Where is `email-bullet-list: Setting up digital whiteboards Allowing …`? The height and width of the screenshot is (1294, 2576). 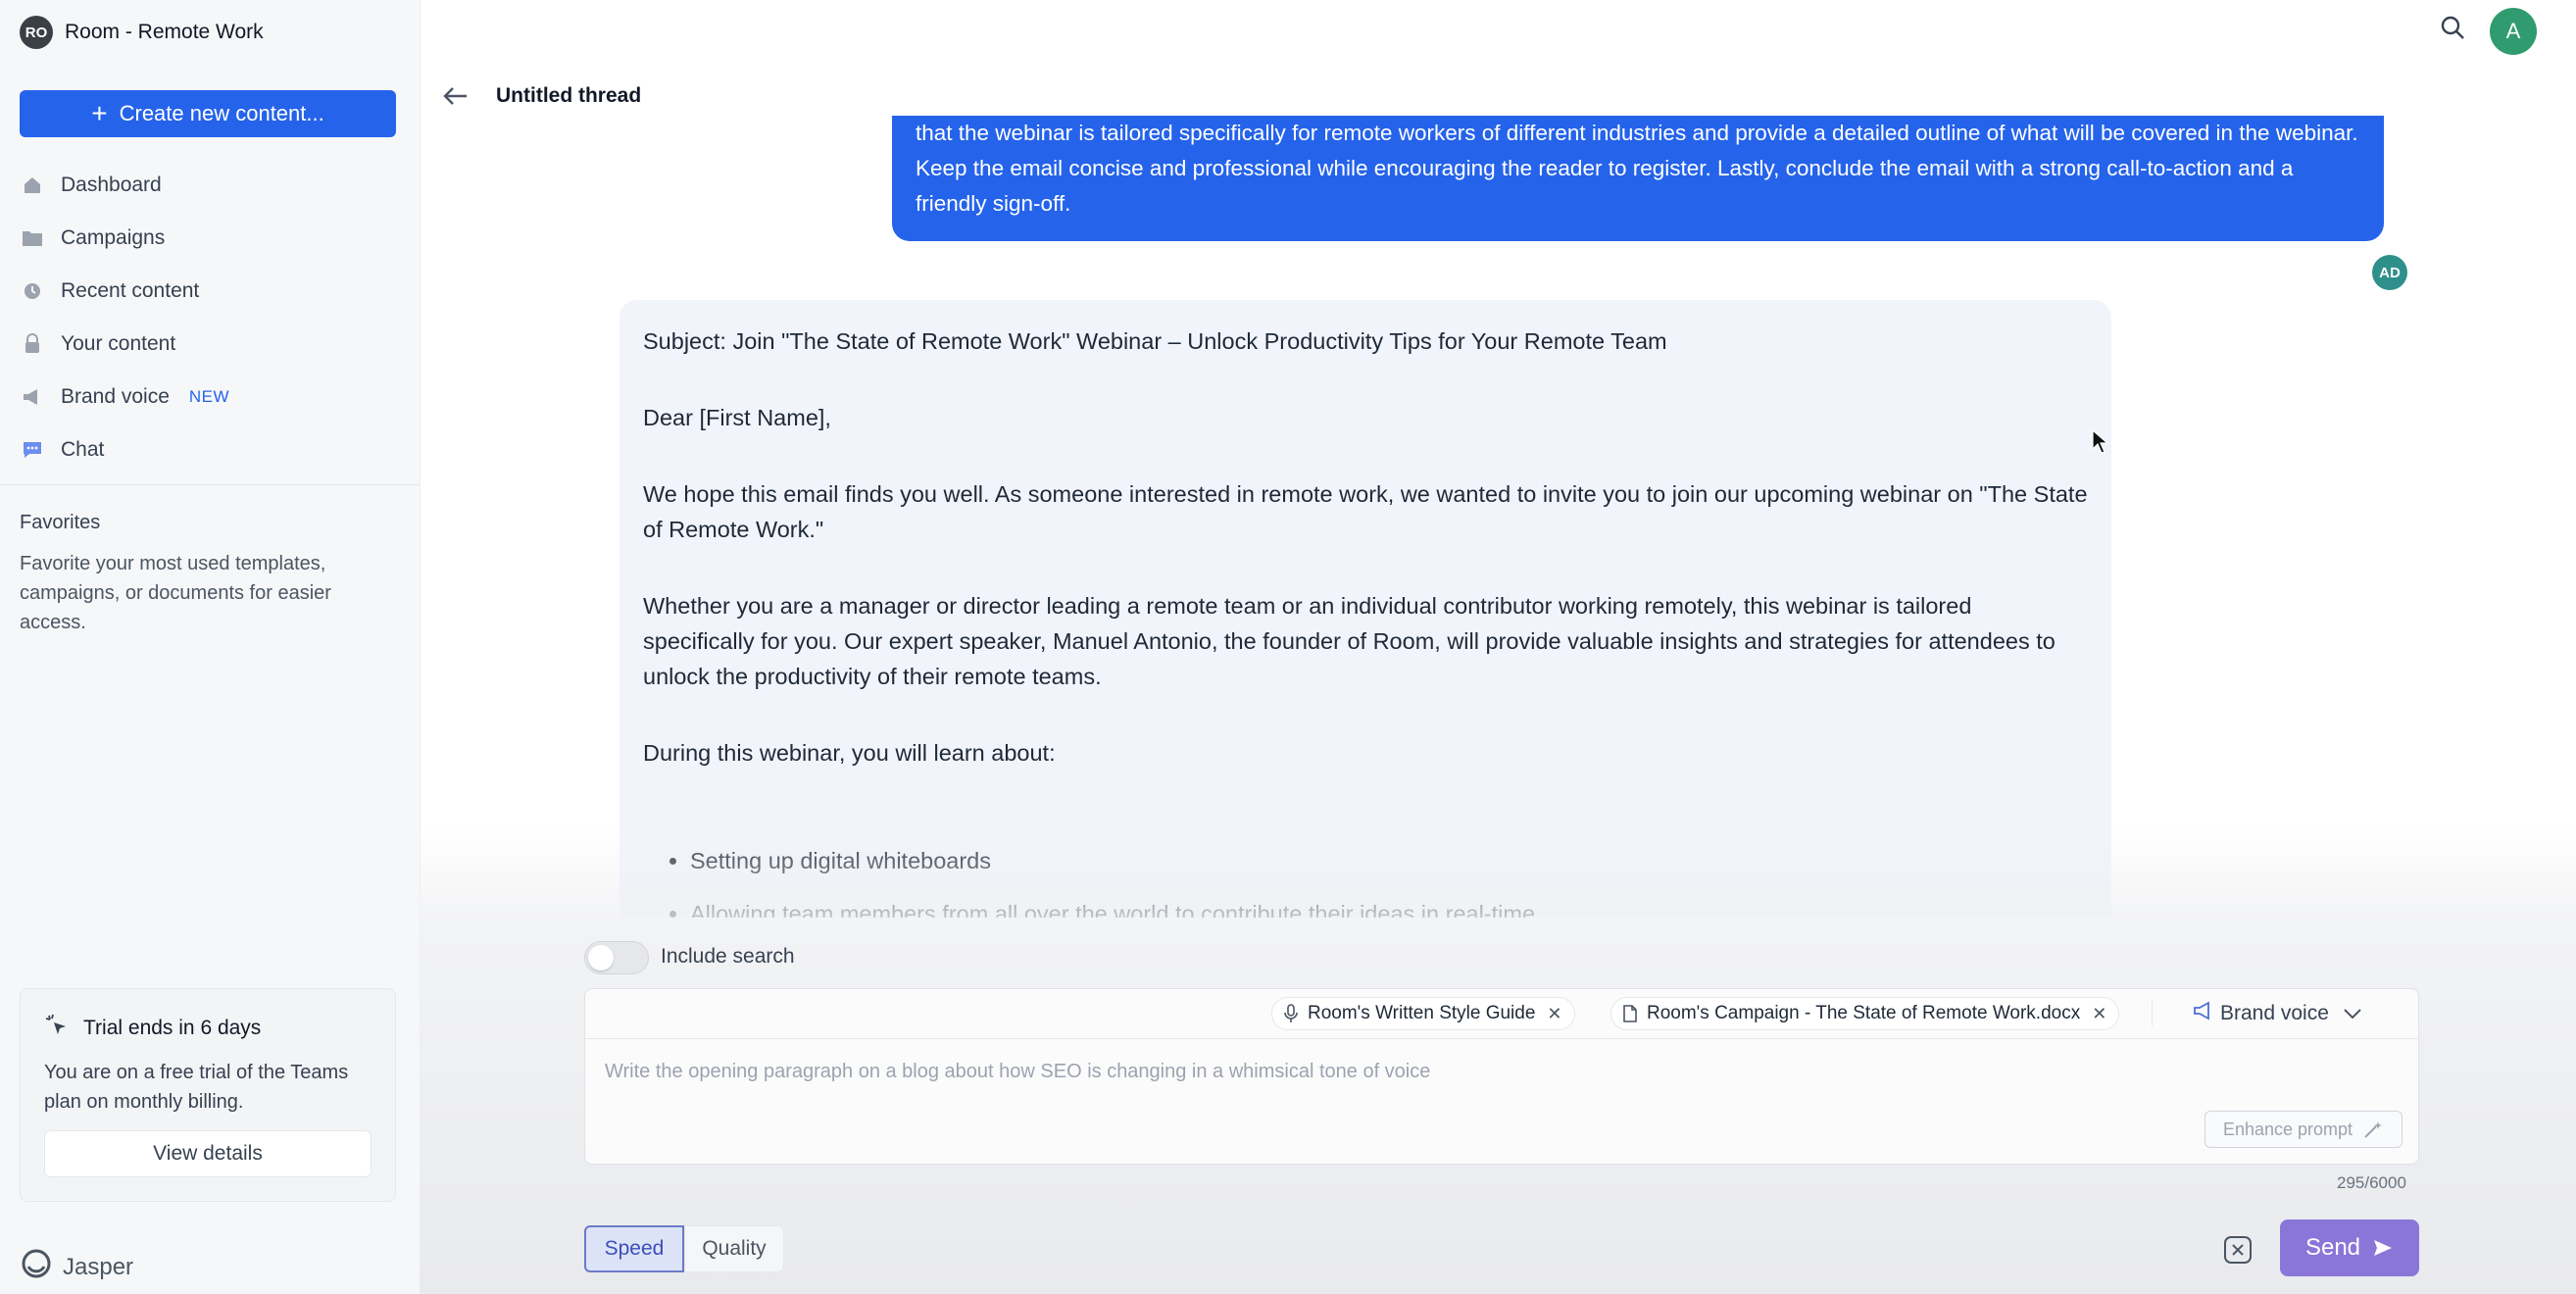
email-bullet-list: Setting up digital whiteboards Allowing … is located at coordinates (1365, 880).